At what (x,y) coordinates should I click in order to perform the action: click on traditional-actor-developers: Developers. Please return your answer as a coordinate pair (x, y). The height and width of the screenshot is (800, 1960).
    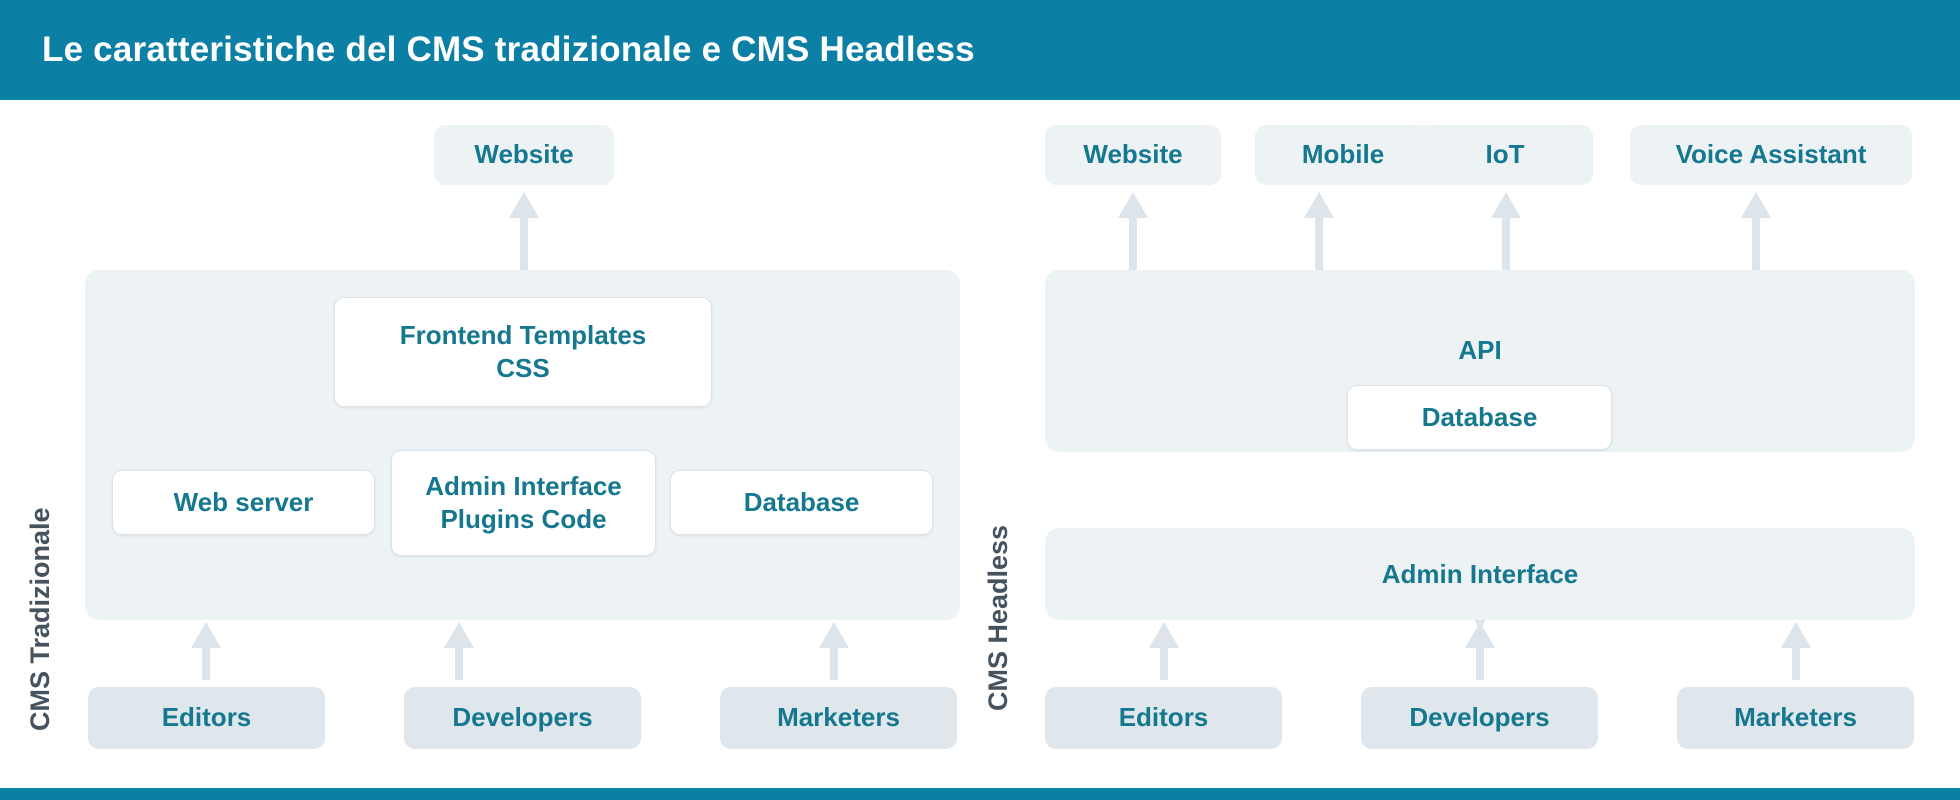
    Looking at the image, I should click on (522, 718).